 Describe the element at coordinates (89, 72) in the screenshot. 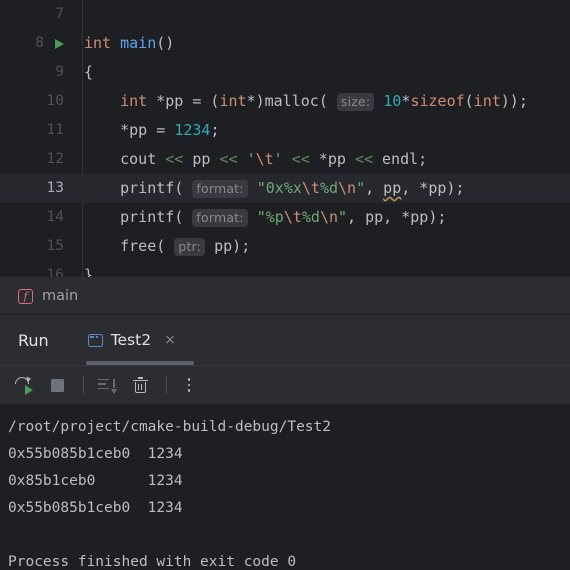

I see `code-token: {` at that location.